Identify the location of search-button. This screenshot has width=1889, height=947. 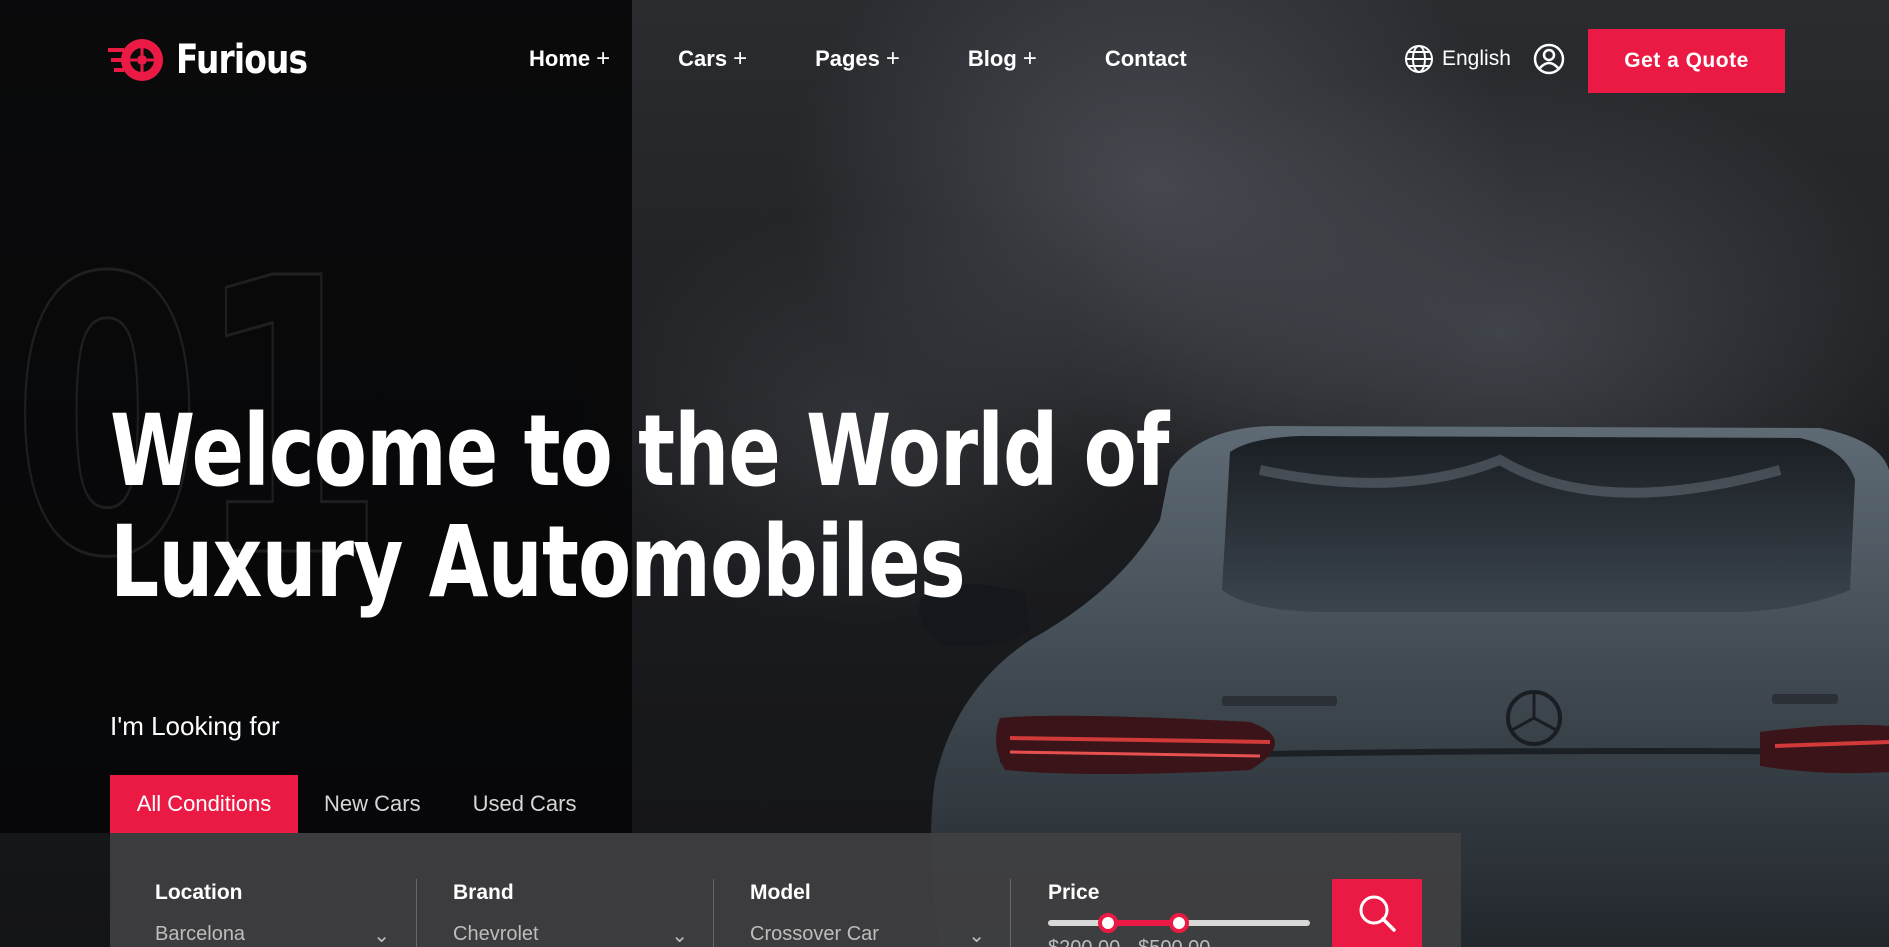
(1377, 913).